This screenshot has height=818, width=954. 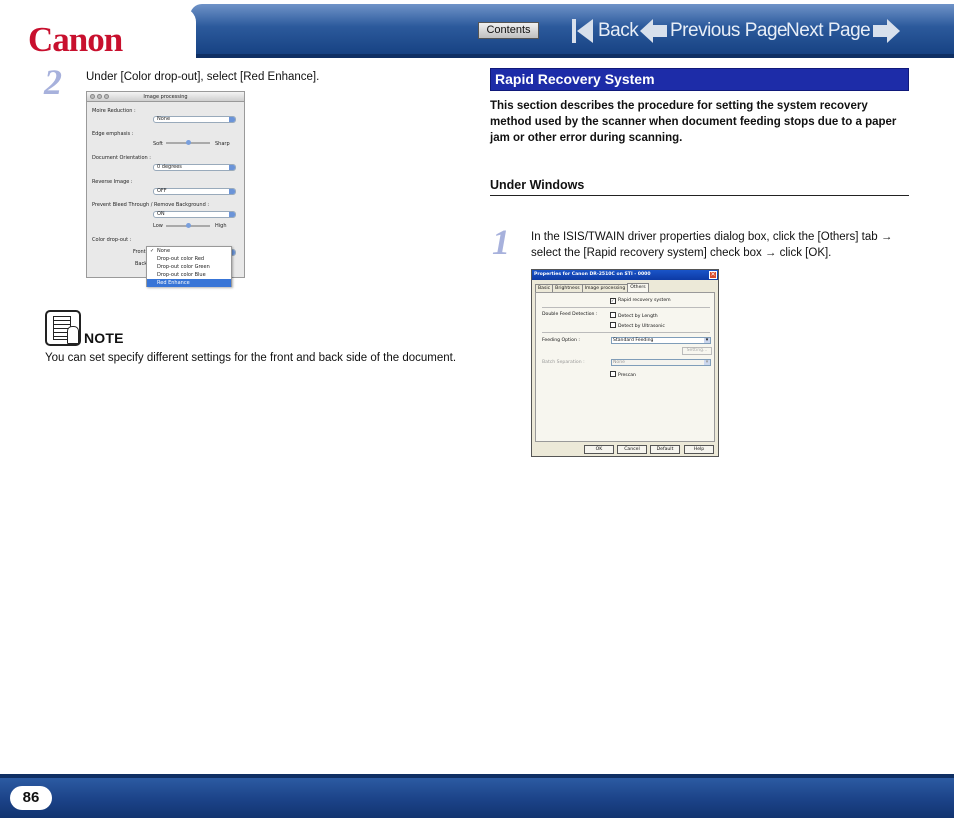 I want to click on arrow-right-icon, so click(x=887, y=31).